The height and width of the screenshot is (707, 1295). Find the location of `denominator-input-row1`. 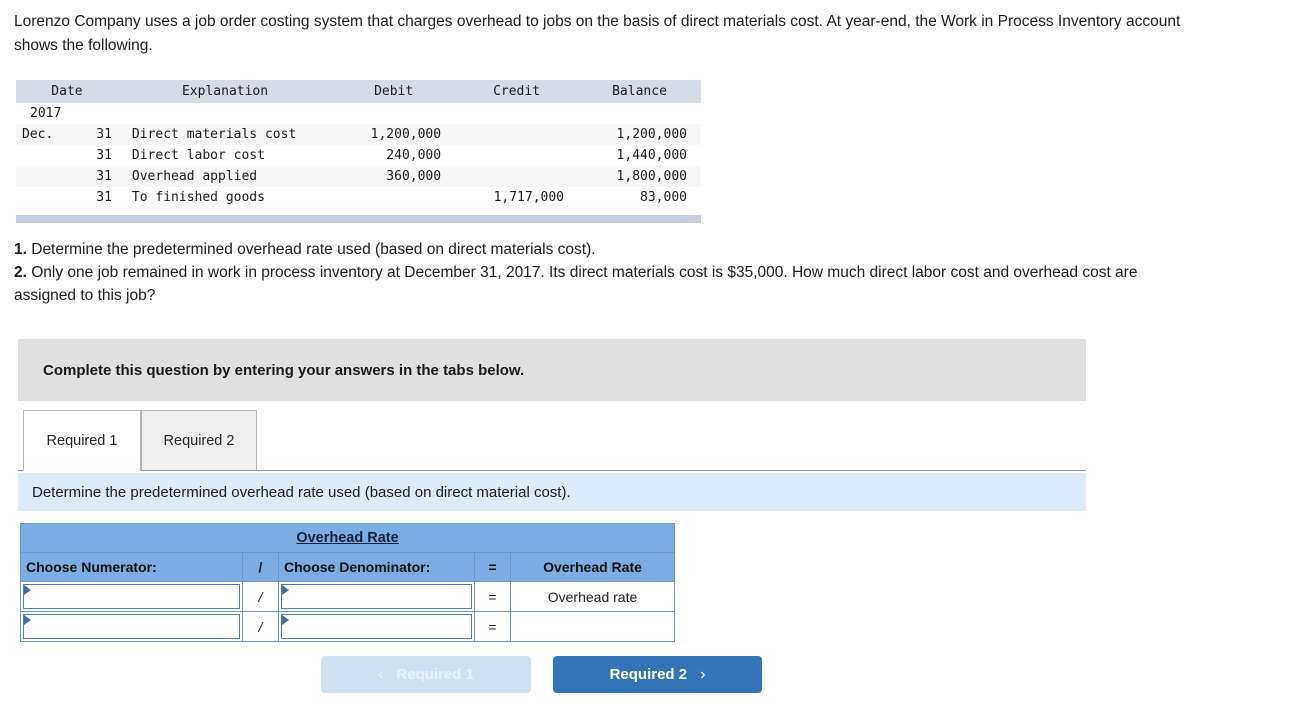

denominator-input-row1 is located at coordinates (376, 596).